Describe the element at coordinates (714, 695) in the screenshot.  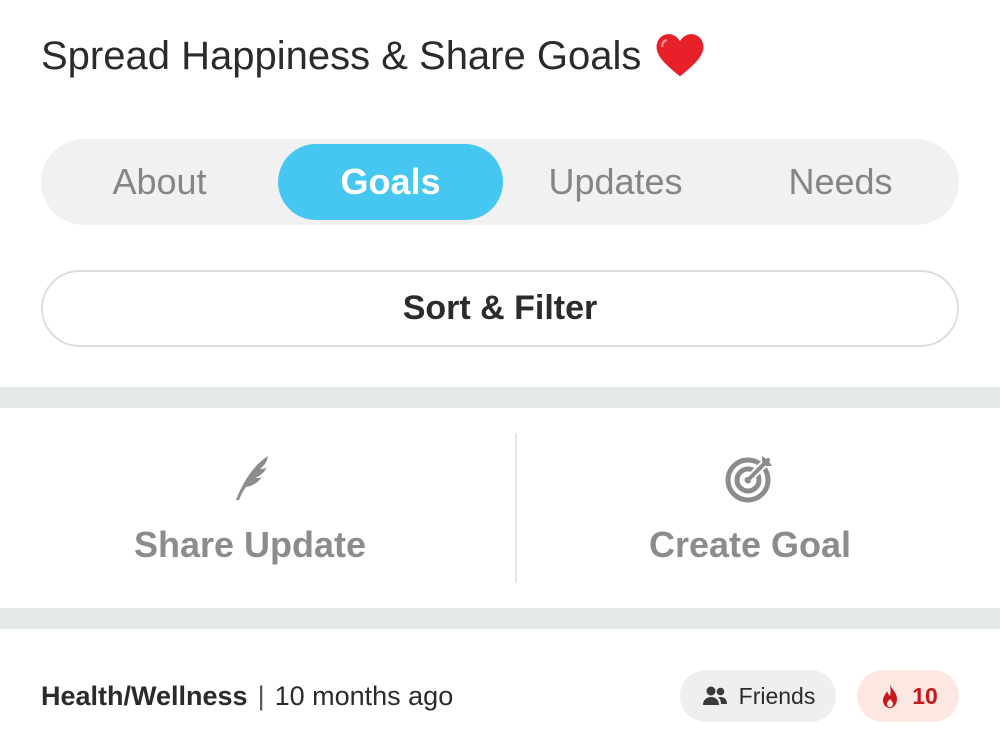
I see `people-icon` at that location.